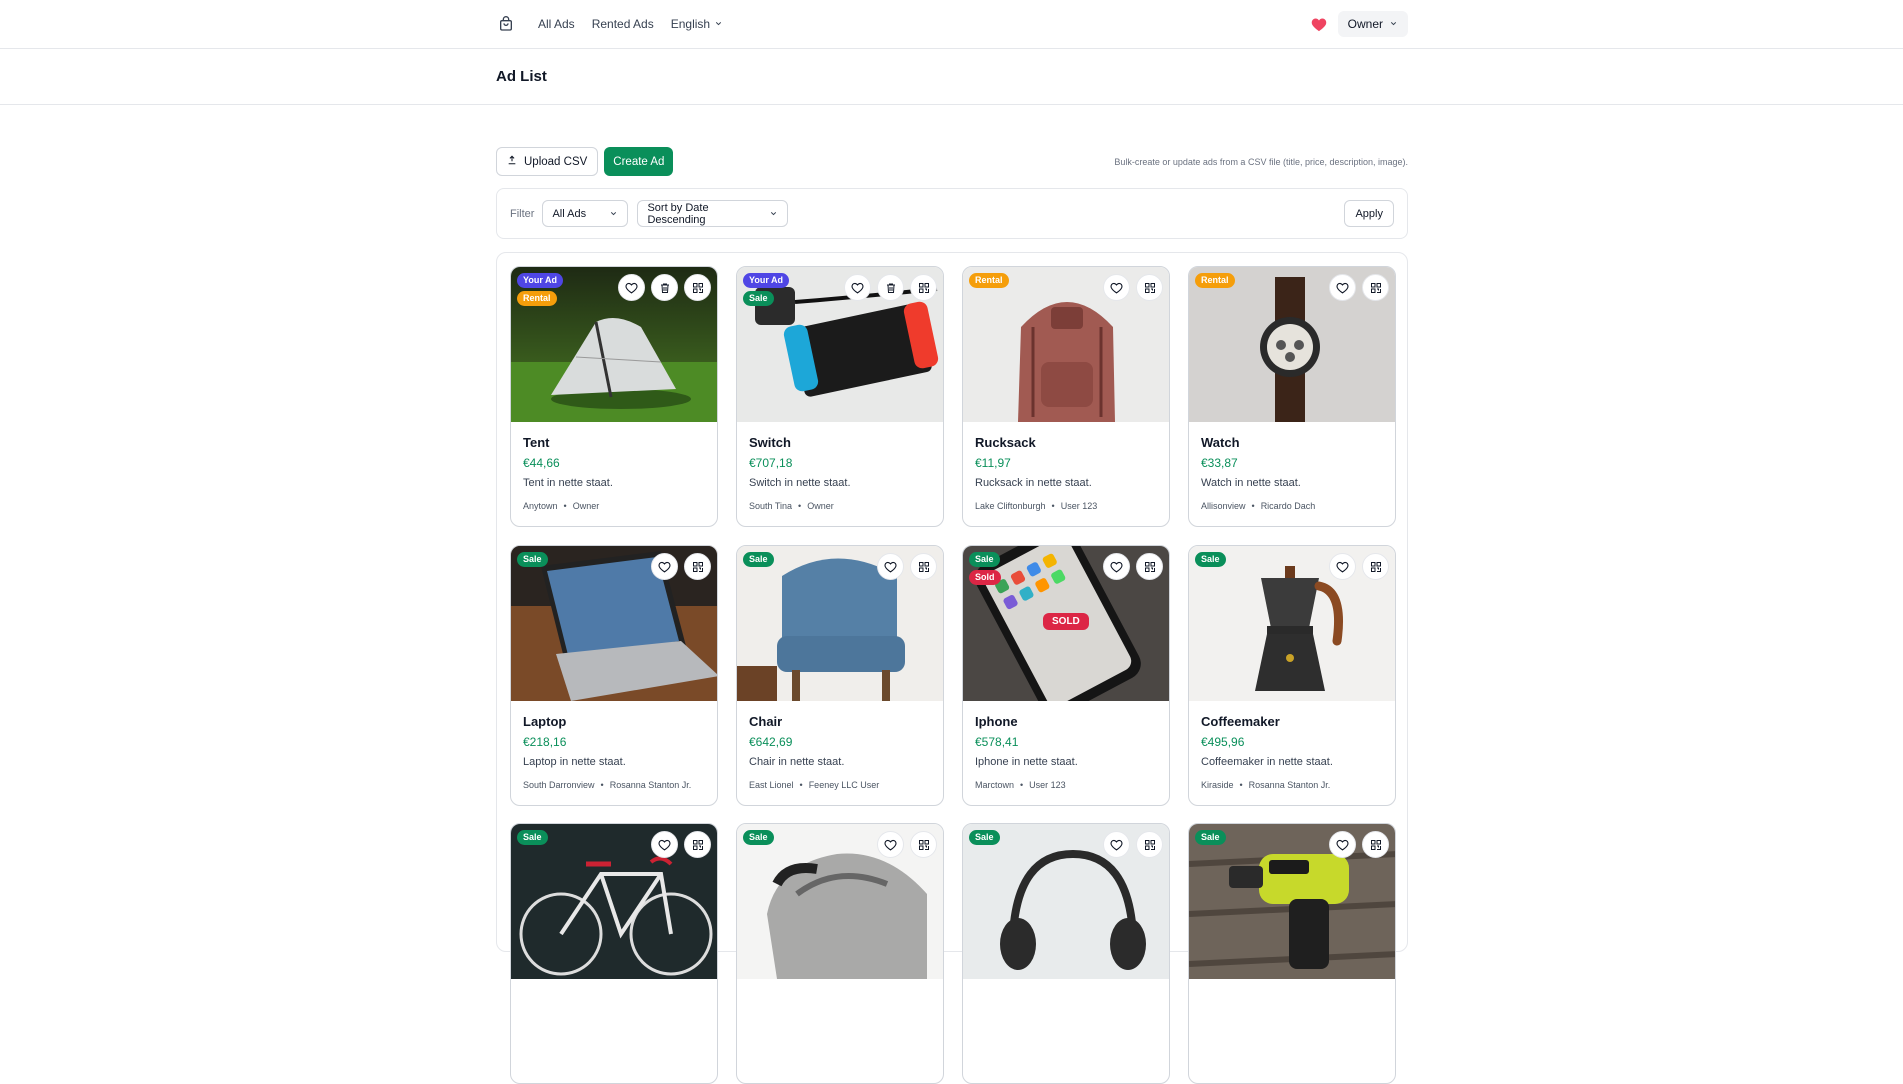 This screenshot has width=1903, height=1084. What do you see at coordinates (841, 443) in the screenshot?
I see `ad-title: Switch` at bounding box center [841, 443].